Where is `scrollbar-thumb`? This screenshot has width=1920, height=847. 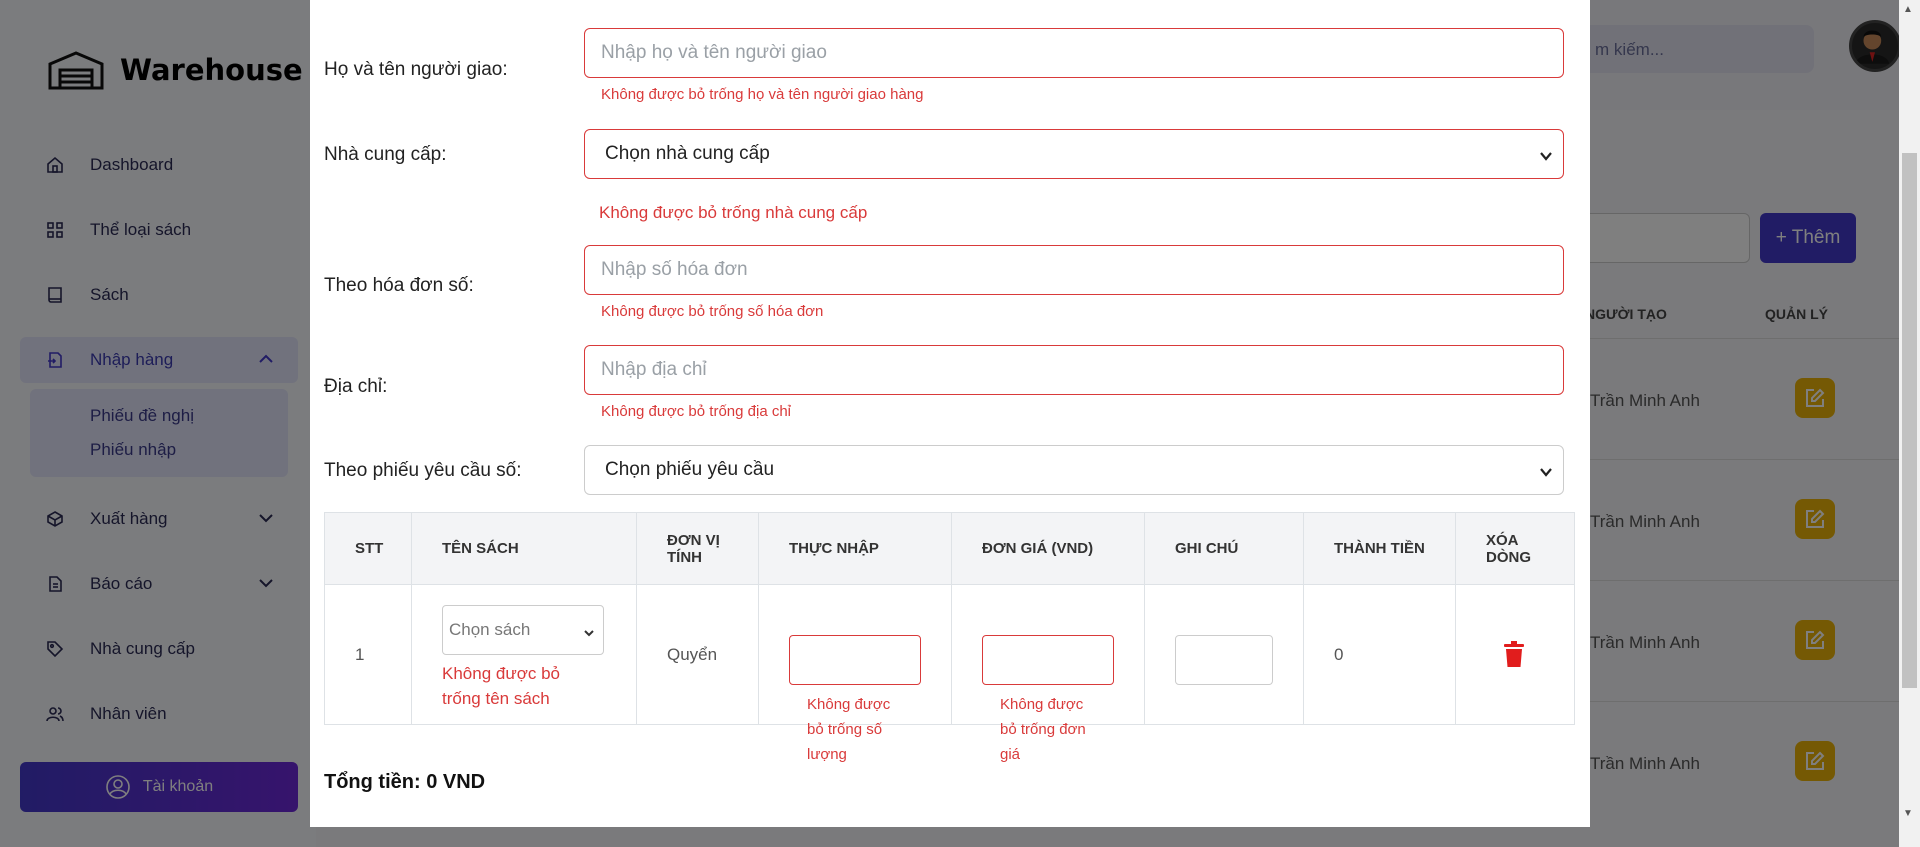 scrollbar-thumb is located at coordinates (1909, 420).